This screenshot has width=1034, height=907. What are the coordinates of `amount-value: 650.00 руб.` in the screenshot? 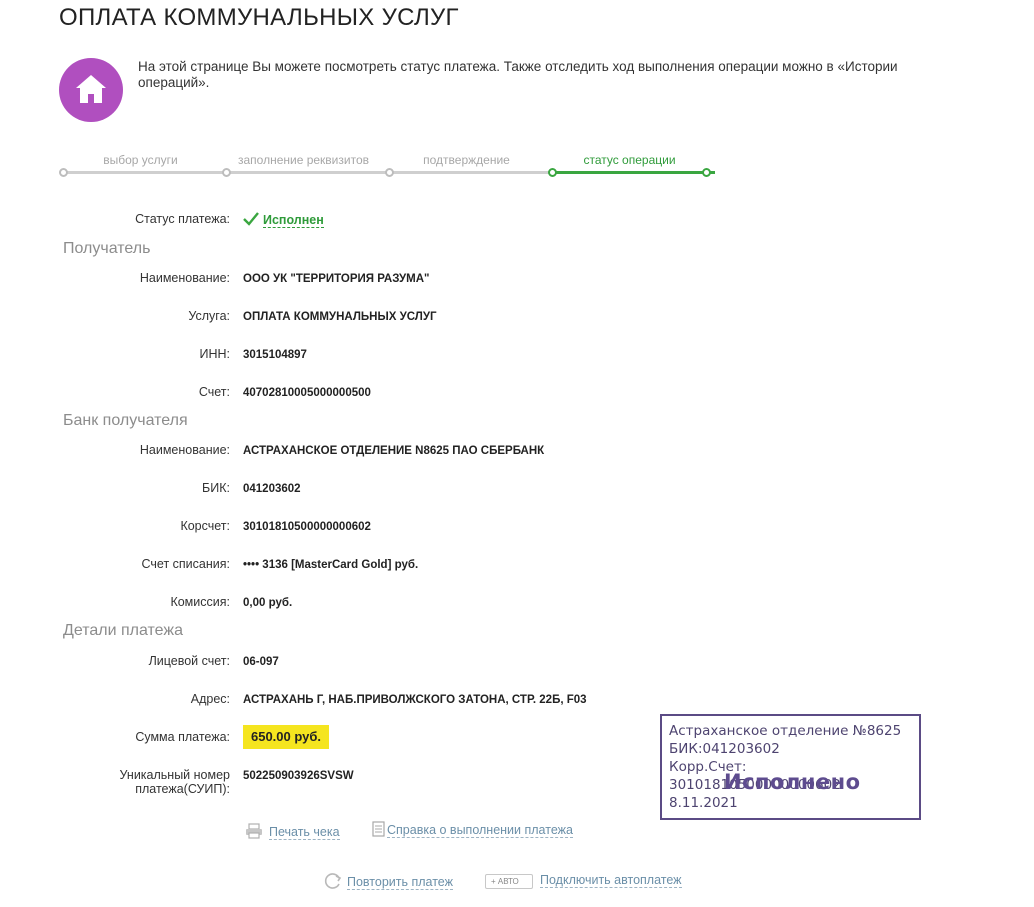 It's located at (286, 737).